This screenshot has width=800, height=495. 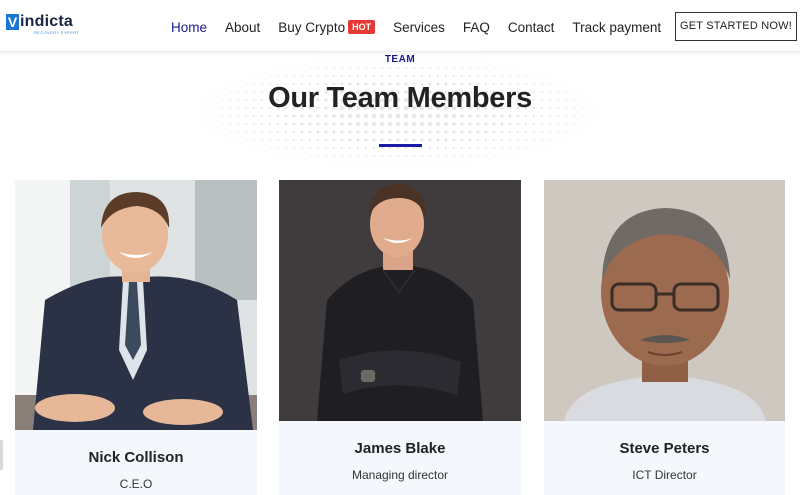 I want to click on member-name: Nick Collison, so click(x=136, y=457).